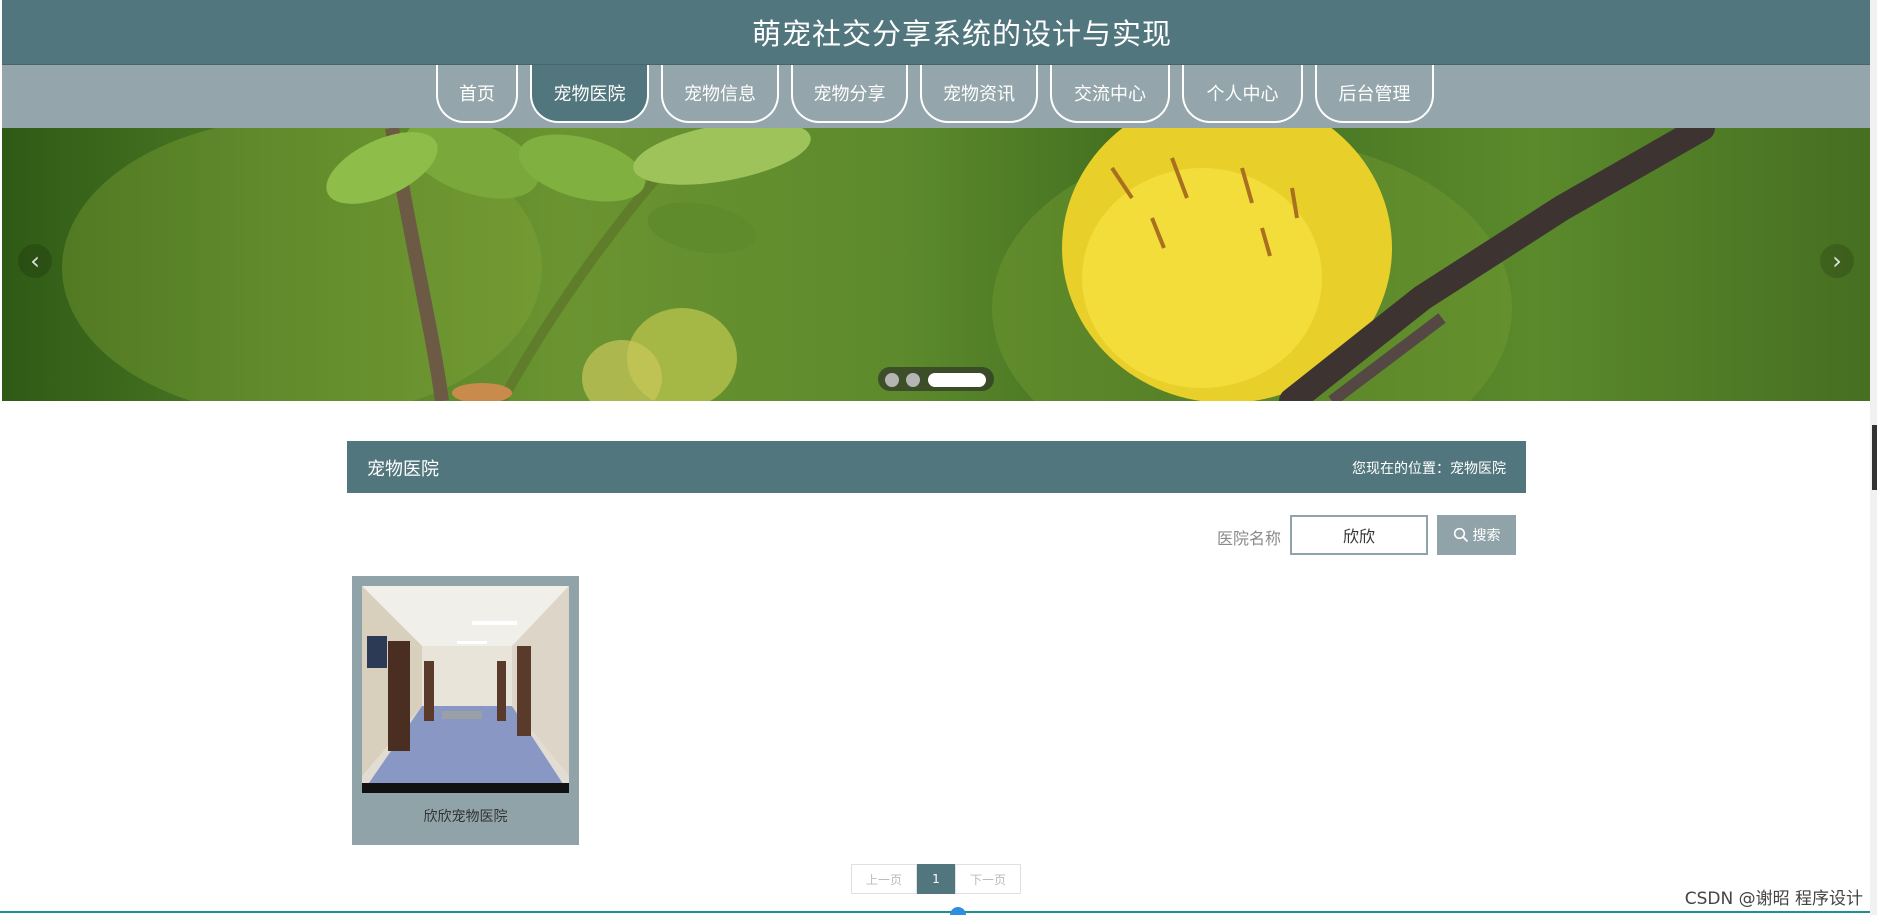 This screenshot has height=915, width=1877. I want to click on pagination: 上一页 1 下一页, so click(936, 879).